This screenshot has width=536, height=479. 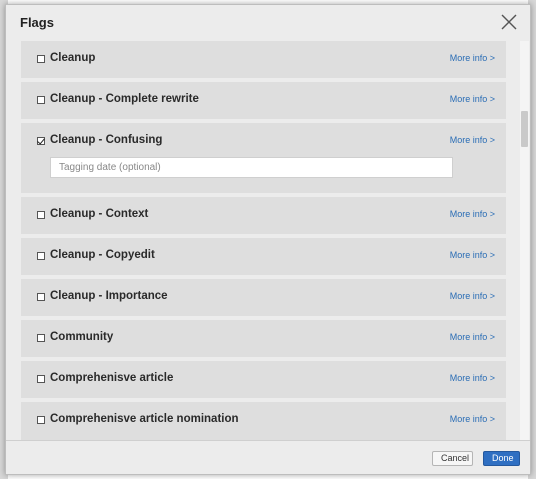 What do you see at coordinates (251, 167) in the screenshot?
I see `tagging-date-input` at bounding box center [251, 167].